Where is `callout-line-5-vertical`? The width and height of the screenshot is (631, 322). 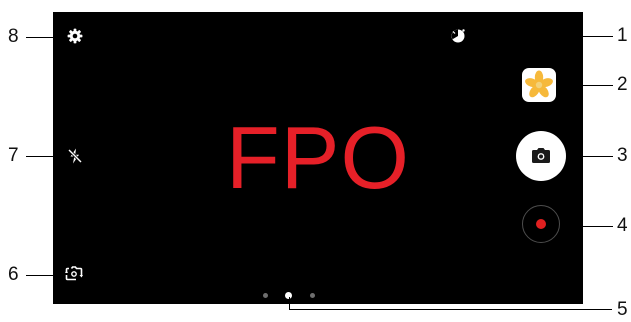 callout-line-5-vertical is located at coordinates (289, 303).